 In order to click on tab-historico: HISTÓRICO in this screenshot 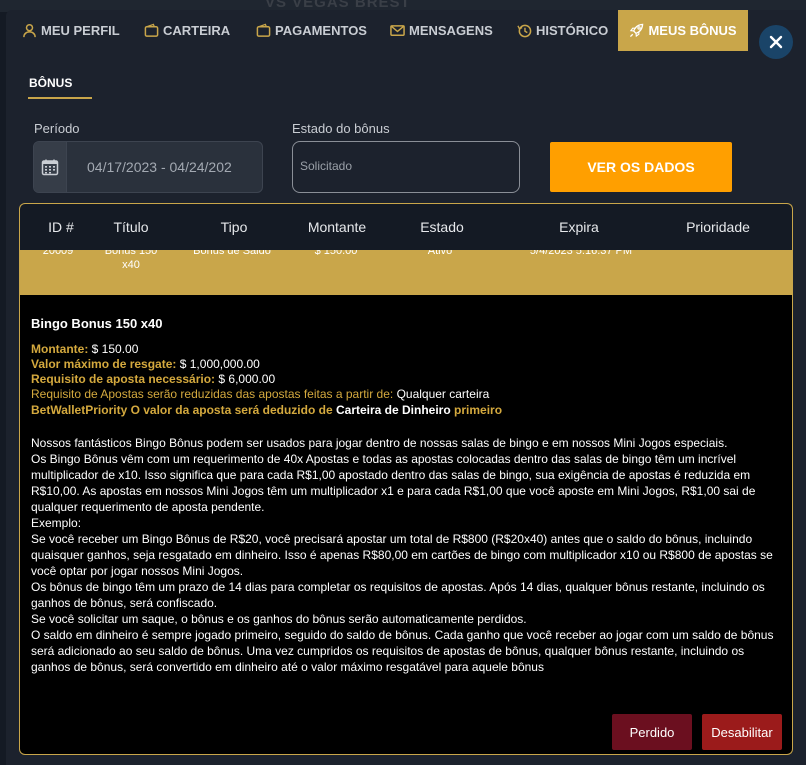, I will do `click(562, 30)`.